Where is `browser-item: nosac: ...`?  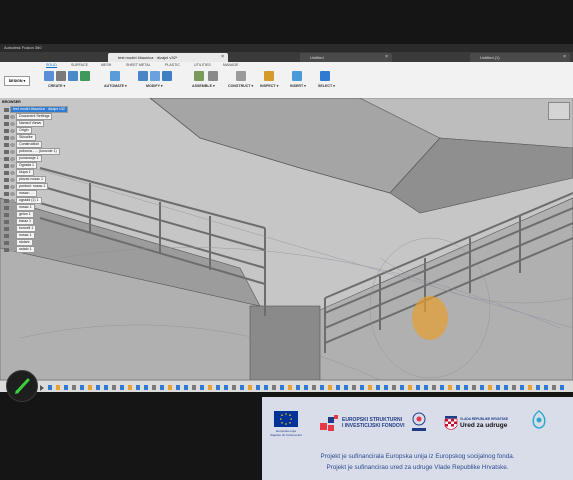
browser-item: nosac: ... is located at coordinates (19, 193).